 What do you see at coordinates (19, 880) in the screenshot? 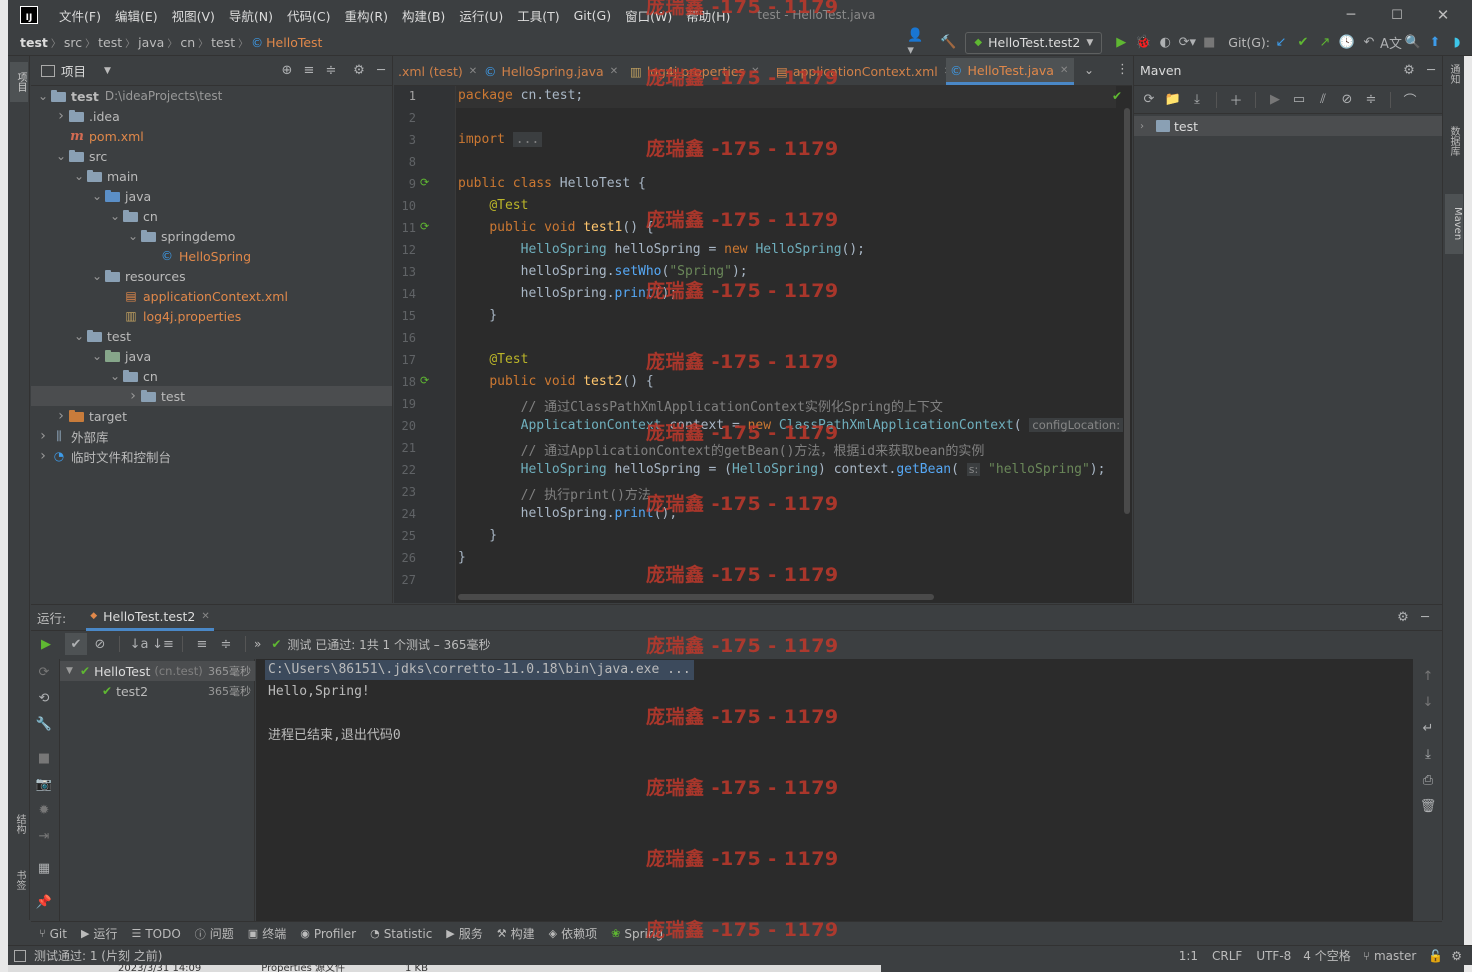
I see `bookmarks-stripe-button: 书签` at bounding box center [19, 880].